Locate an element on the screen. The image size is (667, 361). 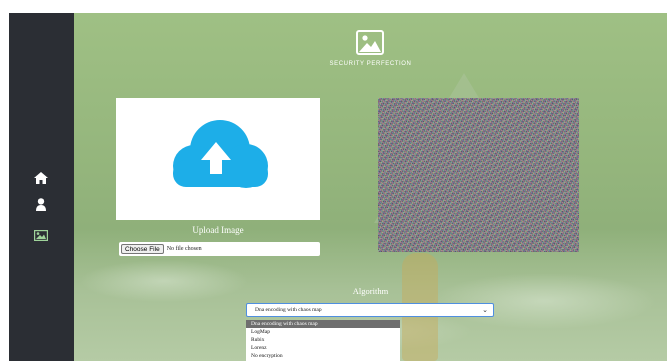
choose-file-button: Choose File is located at coordinates (142, 249).